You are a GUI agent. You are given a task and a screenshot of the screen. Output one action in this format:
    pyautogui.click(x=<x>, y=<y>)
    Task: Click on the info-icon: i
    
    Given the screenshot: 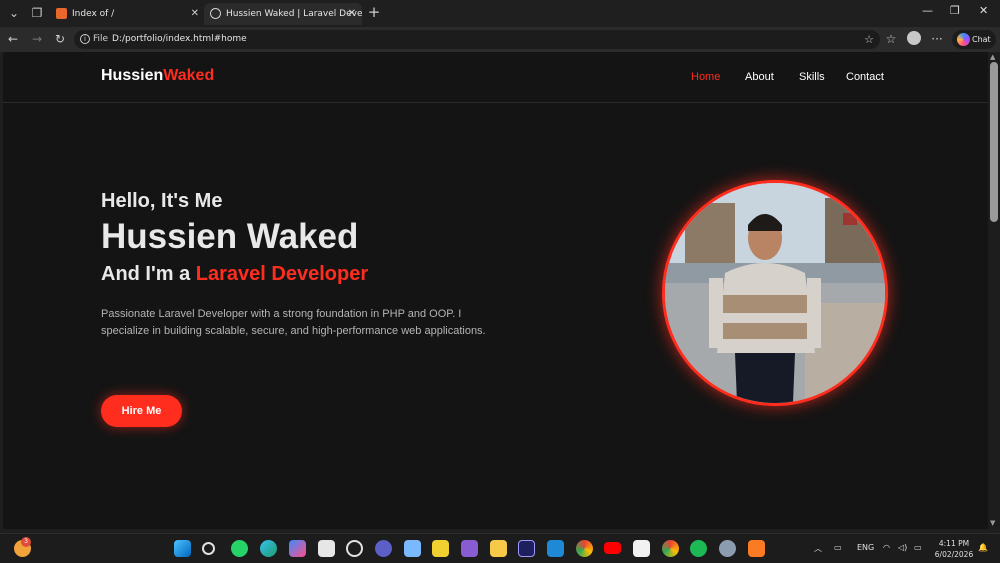 What is the action you would take?
    pyautogui.click(x=85, y=39)
    